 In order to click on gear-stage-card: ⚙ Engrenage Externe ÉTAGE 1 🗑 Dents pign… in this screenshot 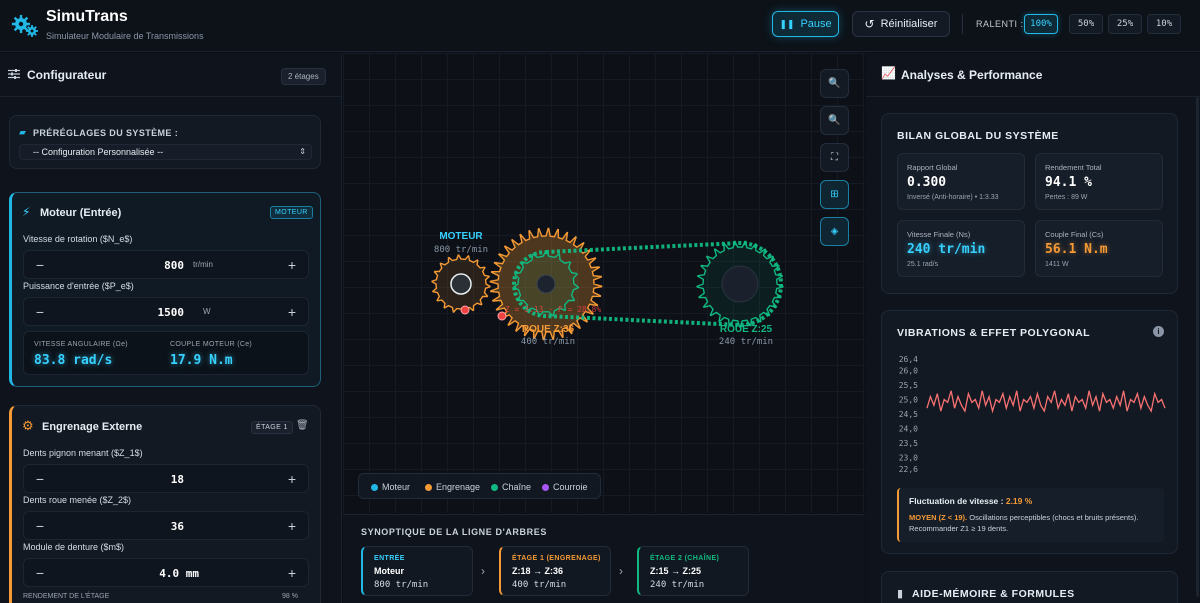, I will do `click(165, 504)`.